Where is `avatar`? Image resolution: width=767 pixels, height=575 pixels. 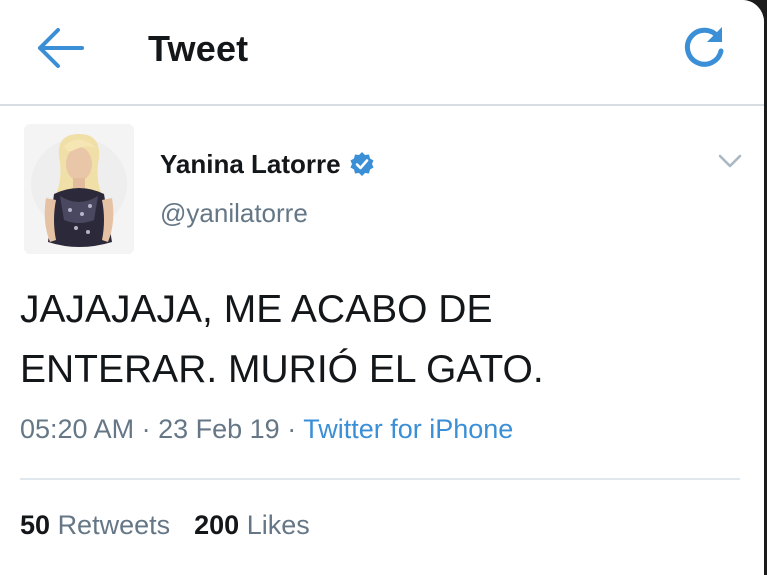
avatar is located at coordinates (79, 189).